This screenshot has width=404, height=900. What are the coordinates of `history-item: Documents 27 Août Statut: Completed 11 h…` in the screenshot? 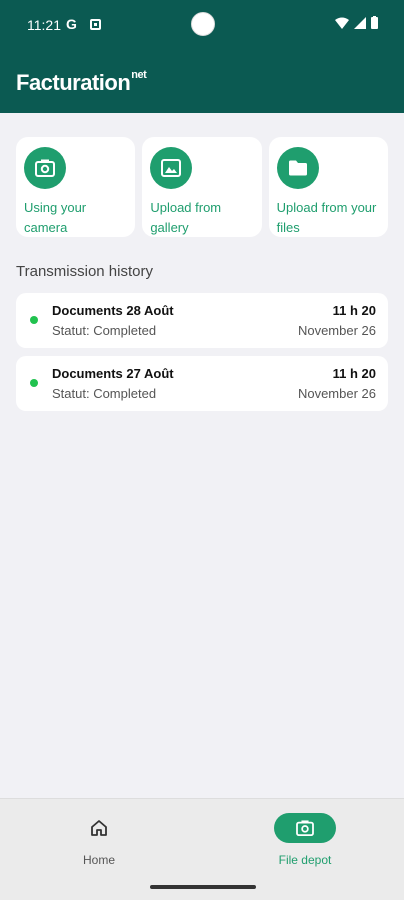 It's located at (202, 383).